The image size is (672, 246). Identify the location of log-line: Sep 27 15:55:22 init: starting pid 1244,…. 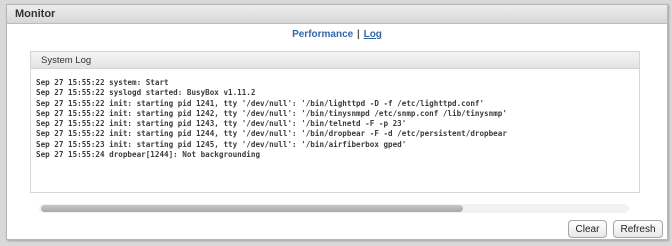
(271, 134).